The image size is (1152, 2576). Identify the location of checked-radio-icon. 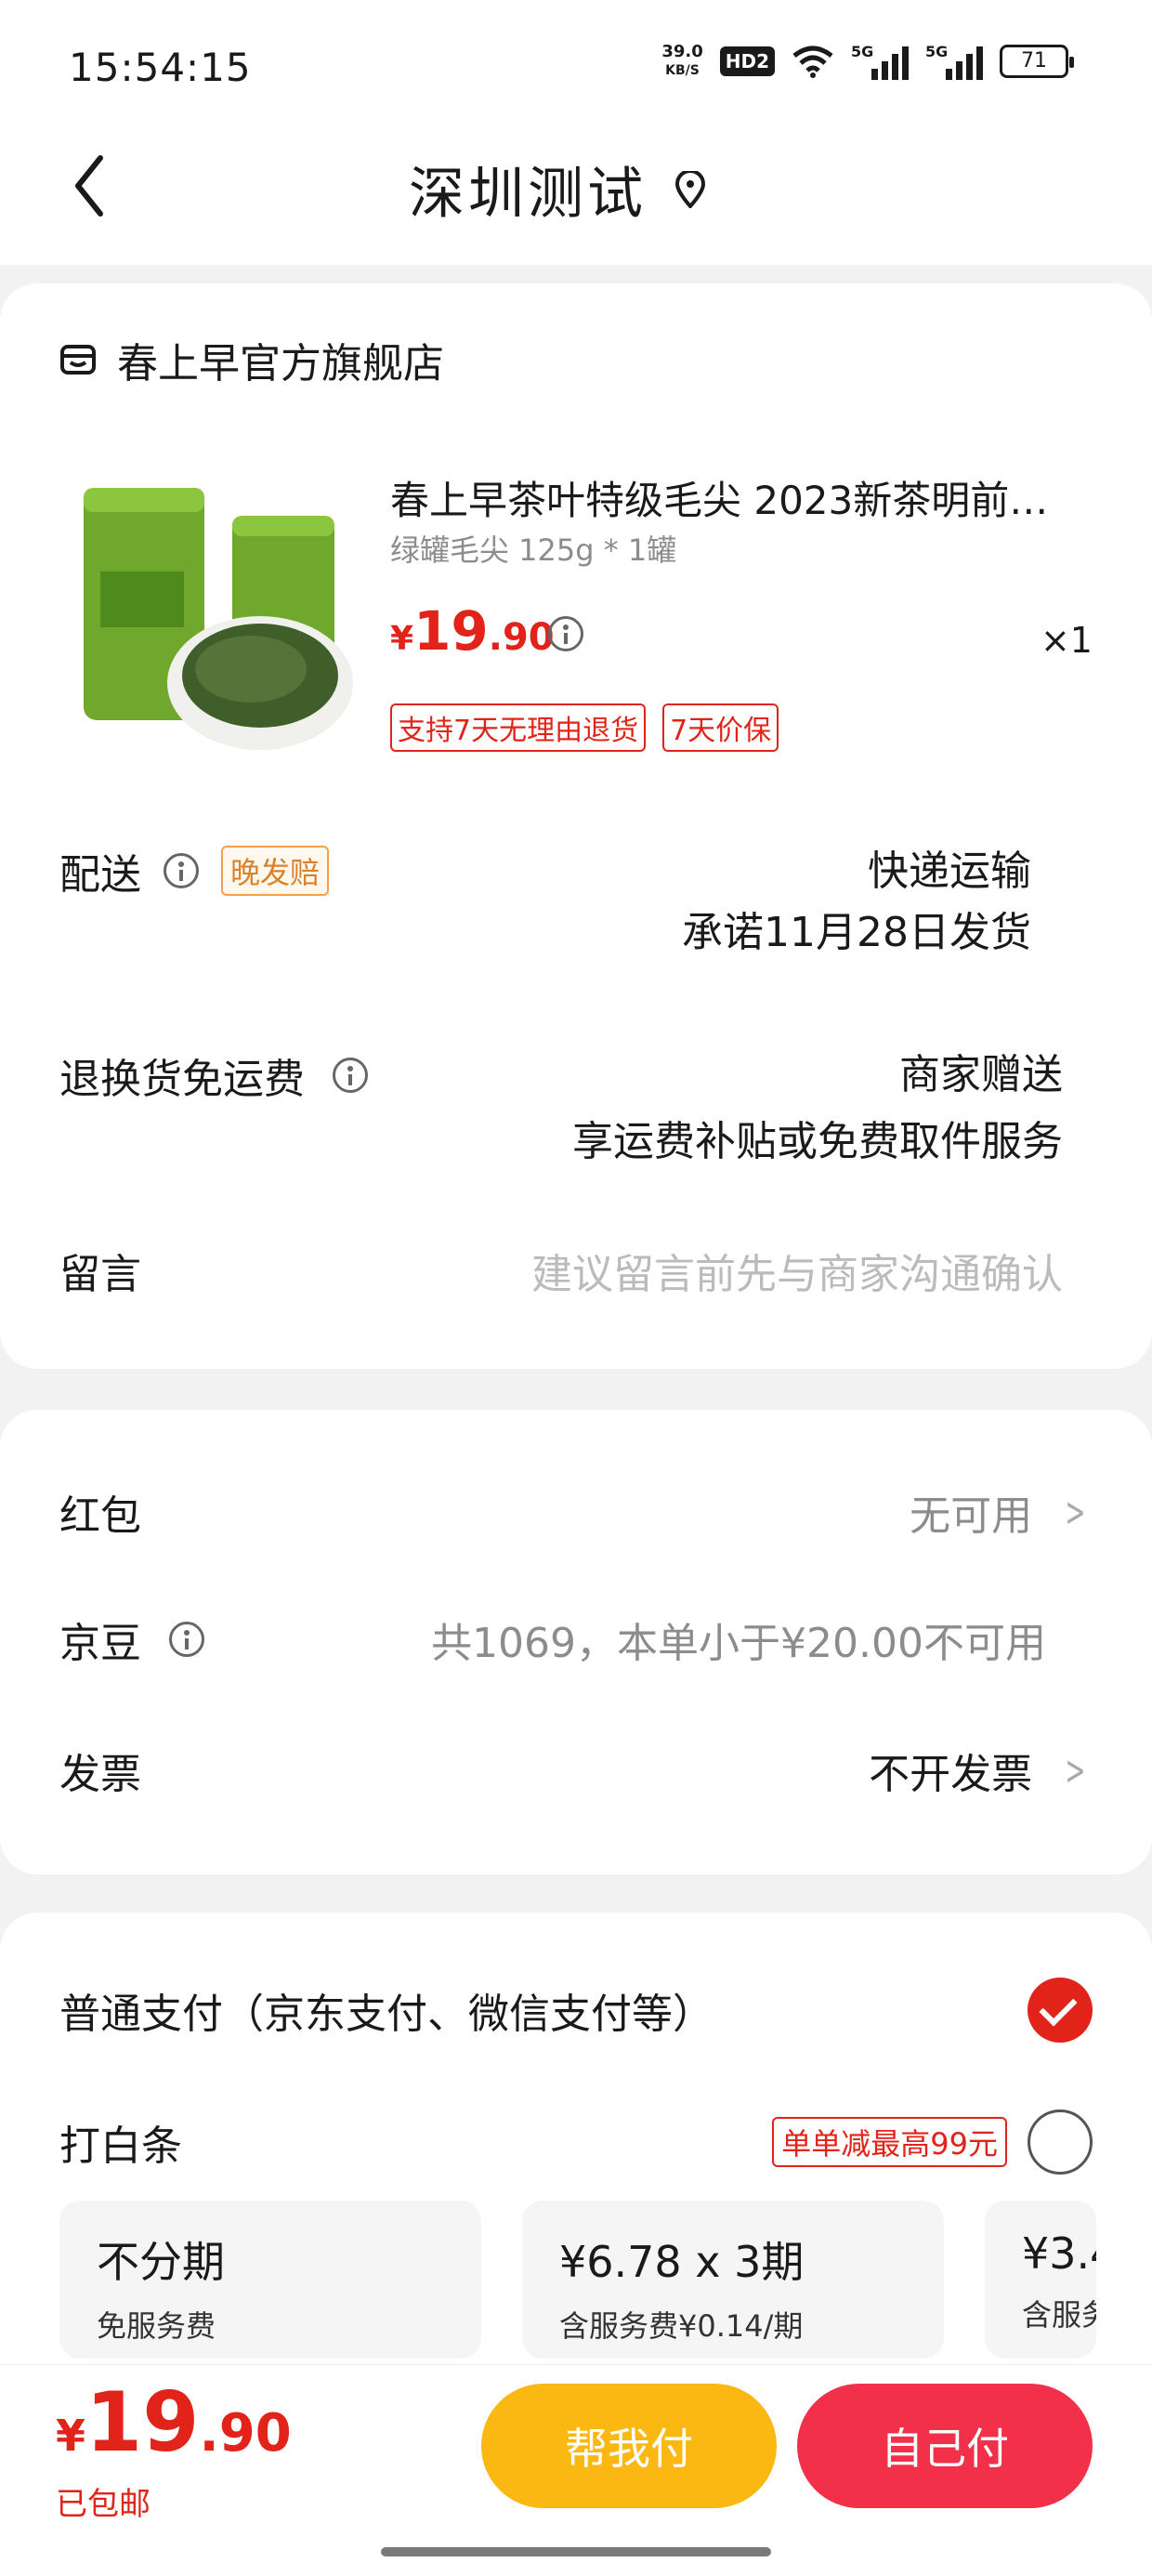
(1060, 2010).